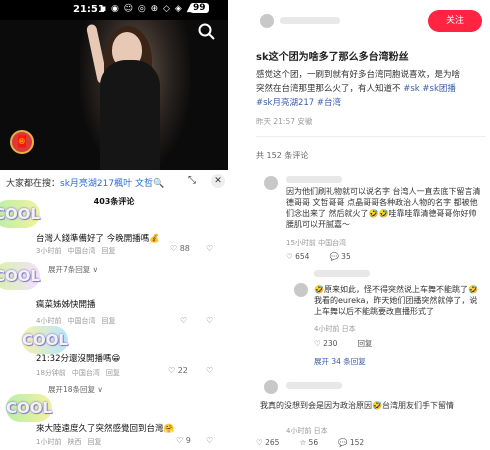  Describe the element at coordinates (130, 115) in the screenshot. I see `video-figure-dress` at that location.